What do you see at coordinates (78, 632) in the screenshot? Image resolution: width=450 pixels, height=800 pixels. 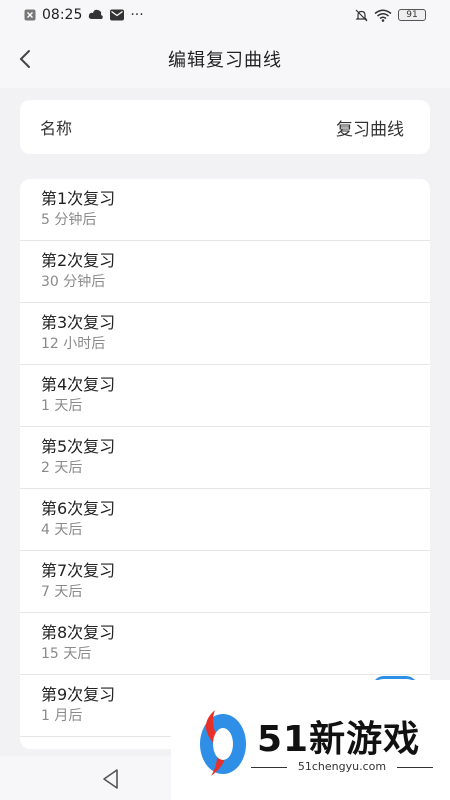 I see `review-title: 第8次复习` at bounding box center [78, 632].